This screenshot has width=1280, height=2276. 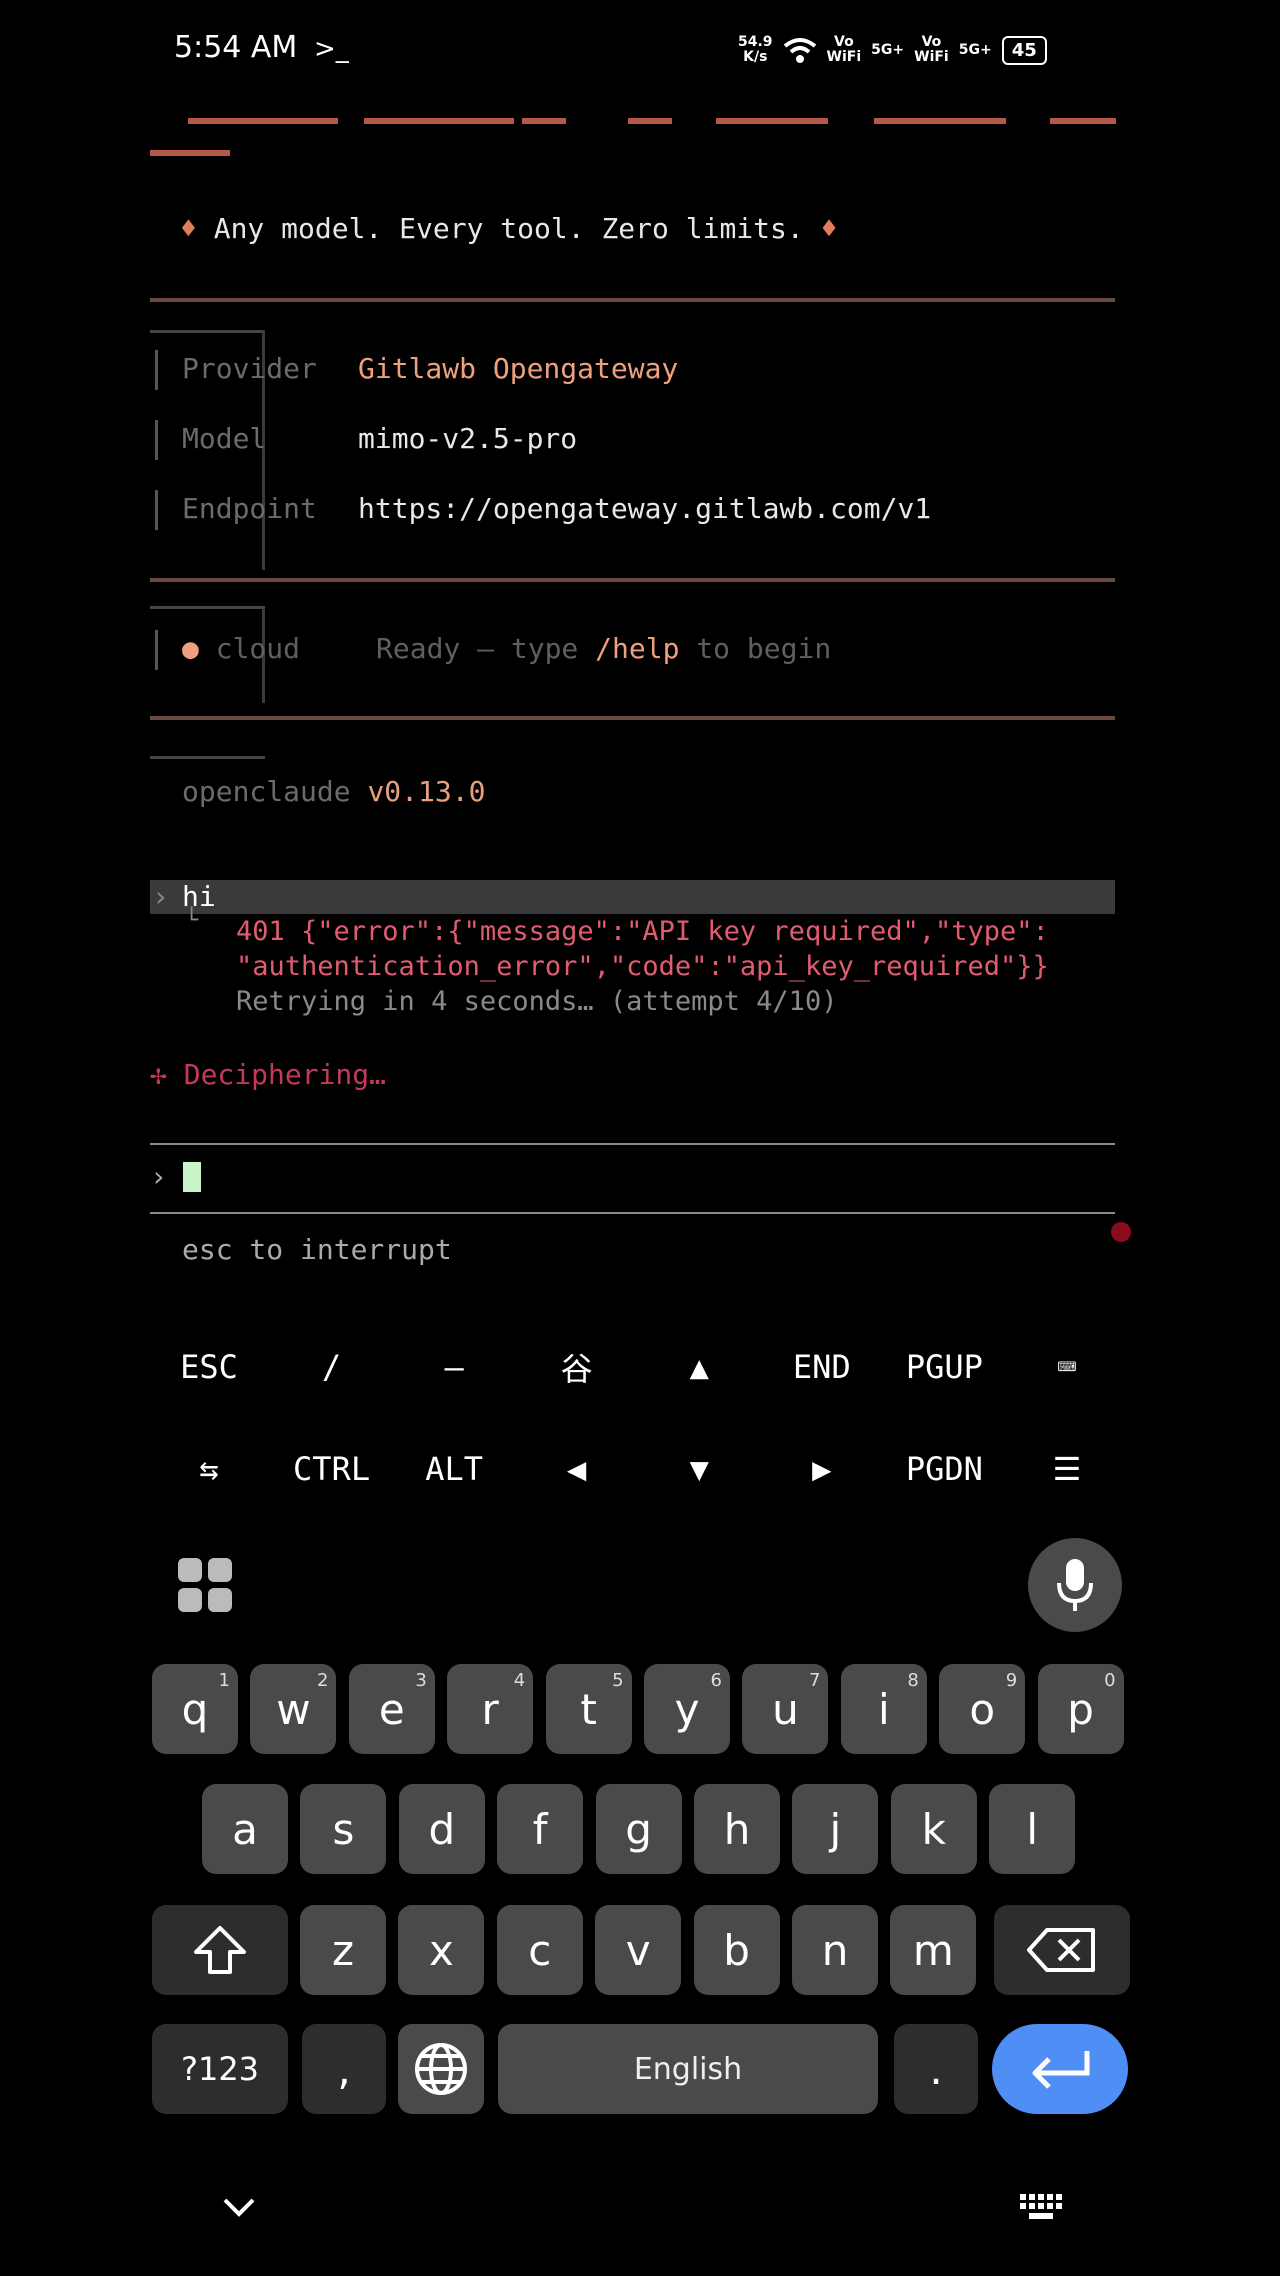 I want to click on key-label: e, so click(x=391, y=1709).